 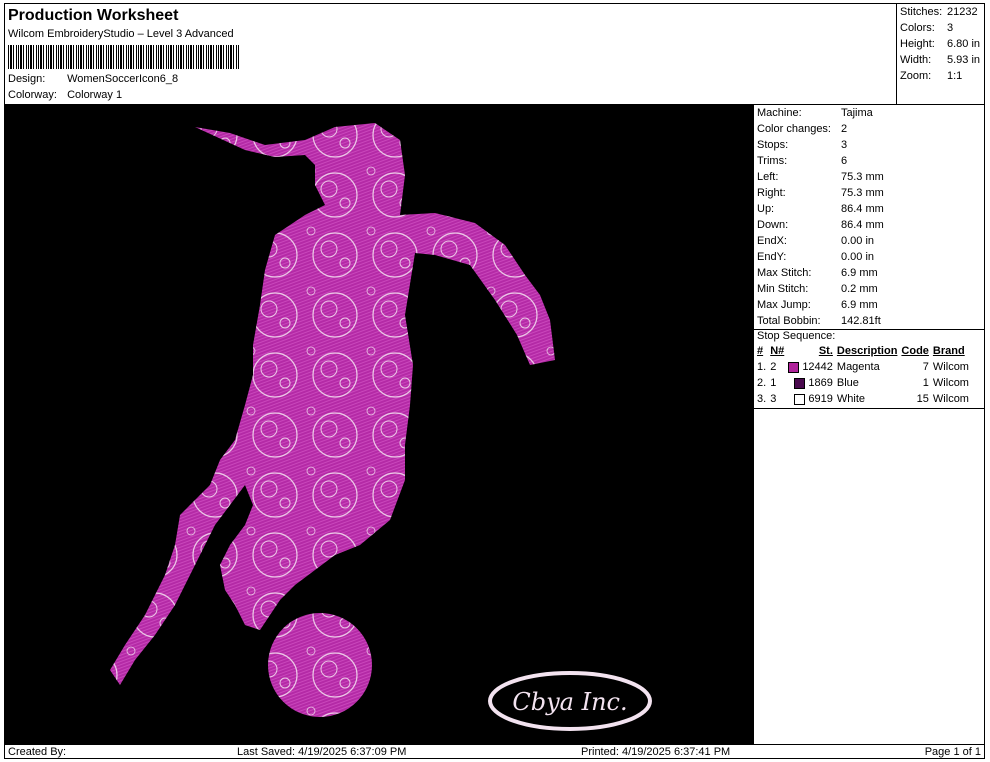 I want to click on info-row: Trims: 6, so click(x=802, y=161).